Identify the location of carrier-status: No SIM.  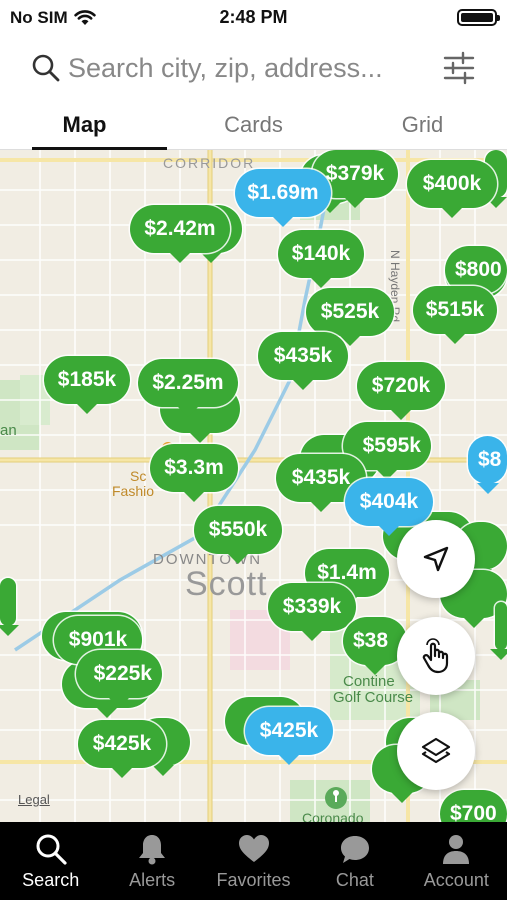
(53, 18).